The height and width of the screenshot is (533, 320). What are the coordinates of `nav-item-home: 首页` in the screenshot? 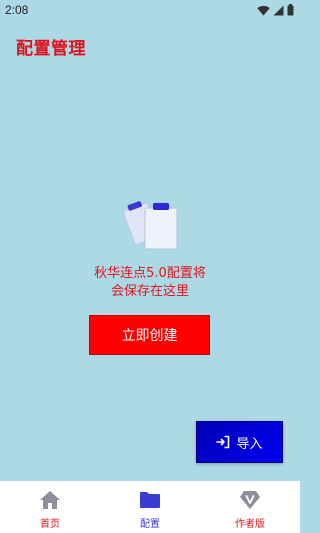 It's located at (50, 507).